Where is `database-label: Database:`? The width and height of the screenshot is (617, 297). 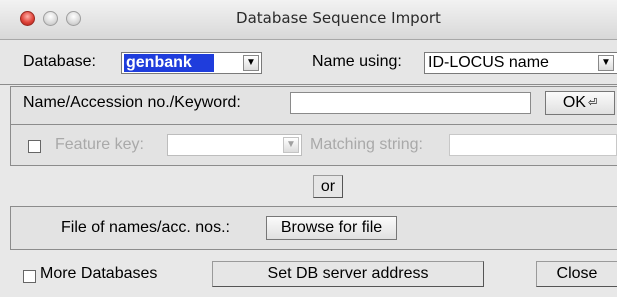
database-label: Database: is located at coordinates (59, 61).